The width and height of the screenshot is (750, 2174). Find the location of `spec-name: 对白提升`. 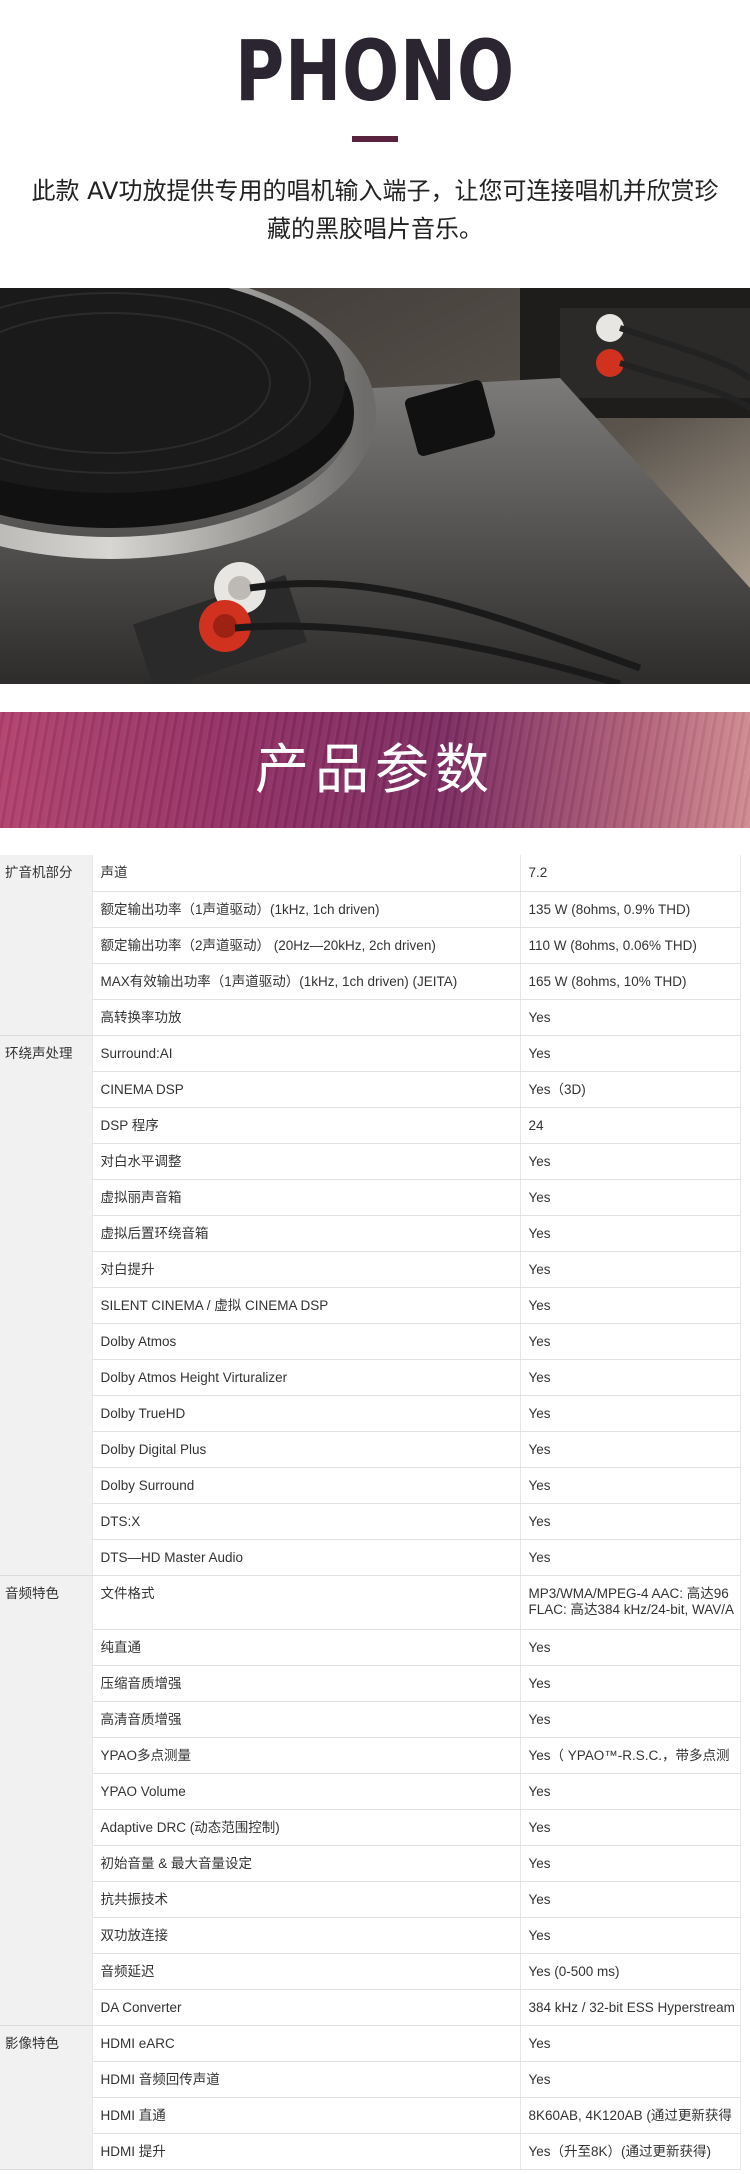

spec-name: 对白提升 is located at coordinates (305, 1269).